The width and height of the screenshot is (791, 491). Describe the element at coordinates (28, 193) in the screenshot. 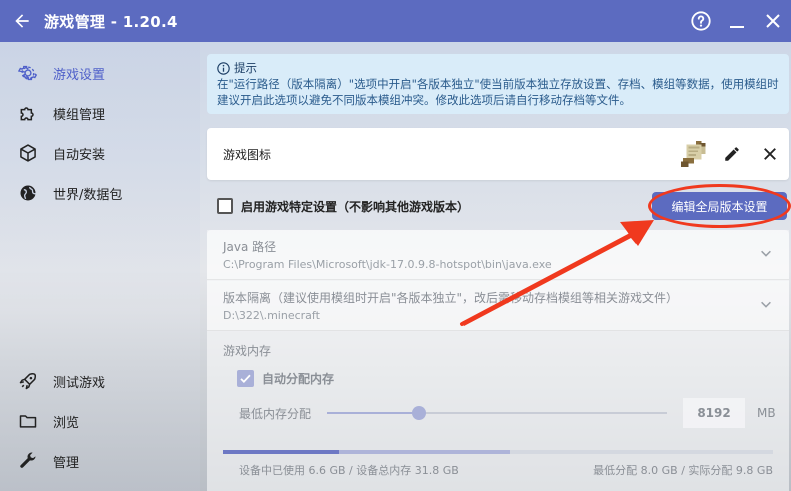

I see `globe-icon` at that location.